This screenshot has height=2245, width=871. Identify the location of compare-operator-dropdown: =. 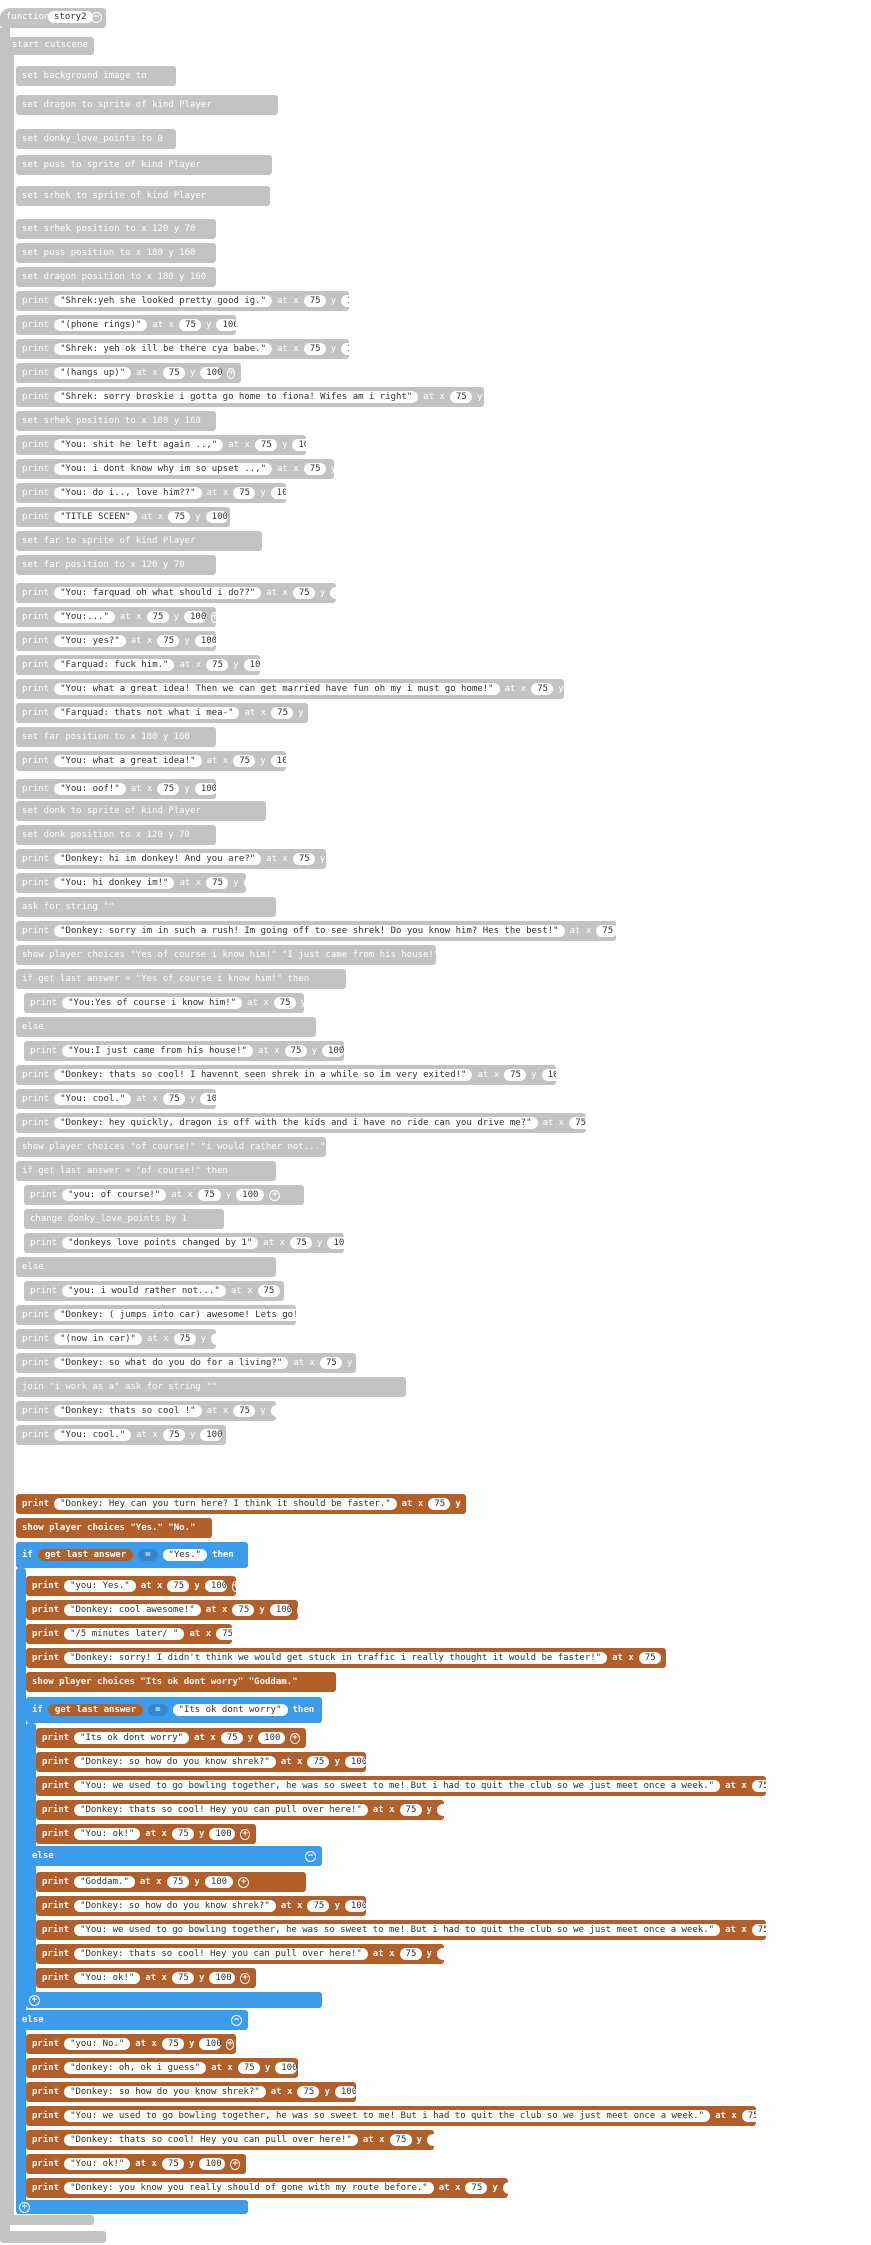
(158, 1710).